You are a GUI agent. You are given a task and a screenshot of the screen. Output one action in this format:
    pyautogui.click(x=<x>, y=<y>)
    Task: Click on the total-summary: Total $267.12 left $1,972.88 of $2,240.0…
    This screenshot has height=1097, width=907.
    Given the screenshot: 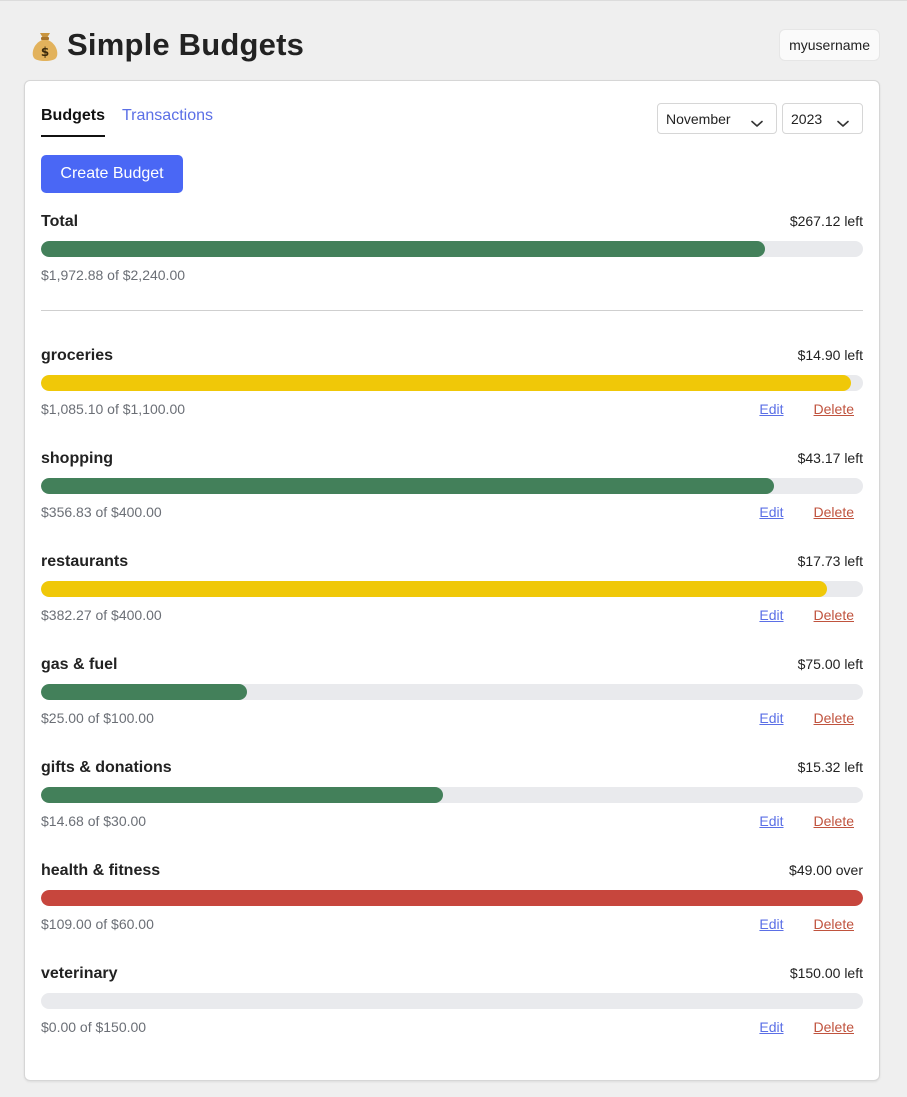 What is the action you would take?
    pyautogui.click(x=452, y=248)
    